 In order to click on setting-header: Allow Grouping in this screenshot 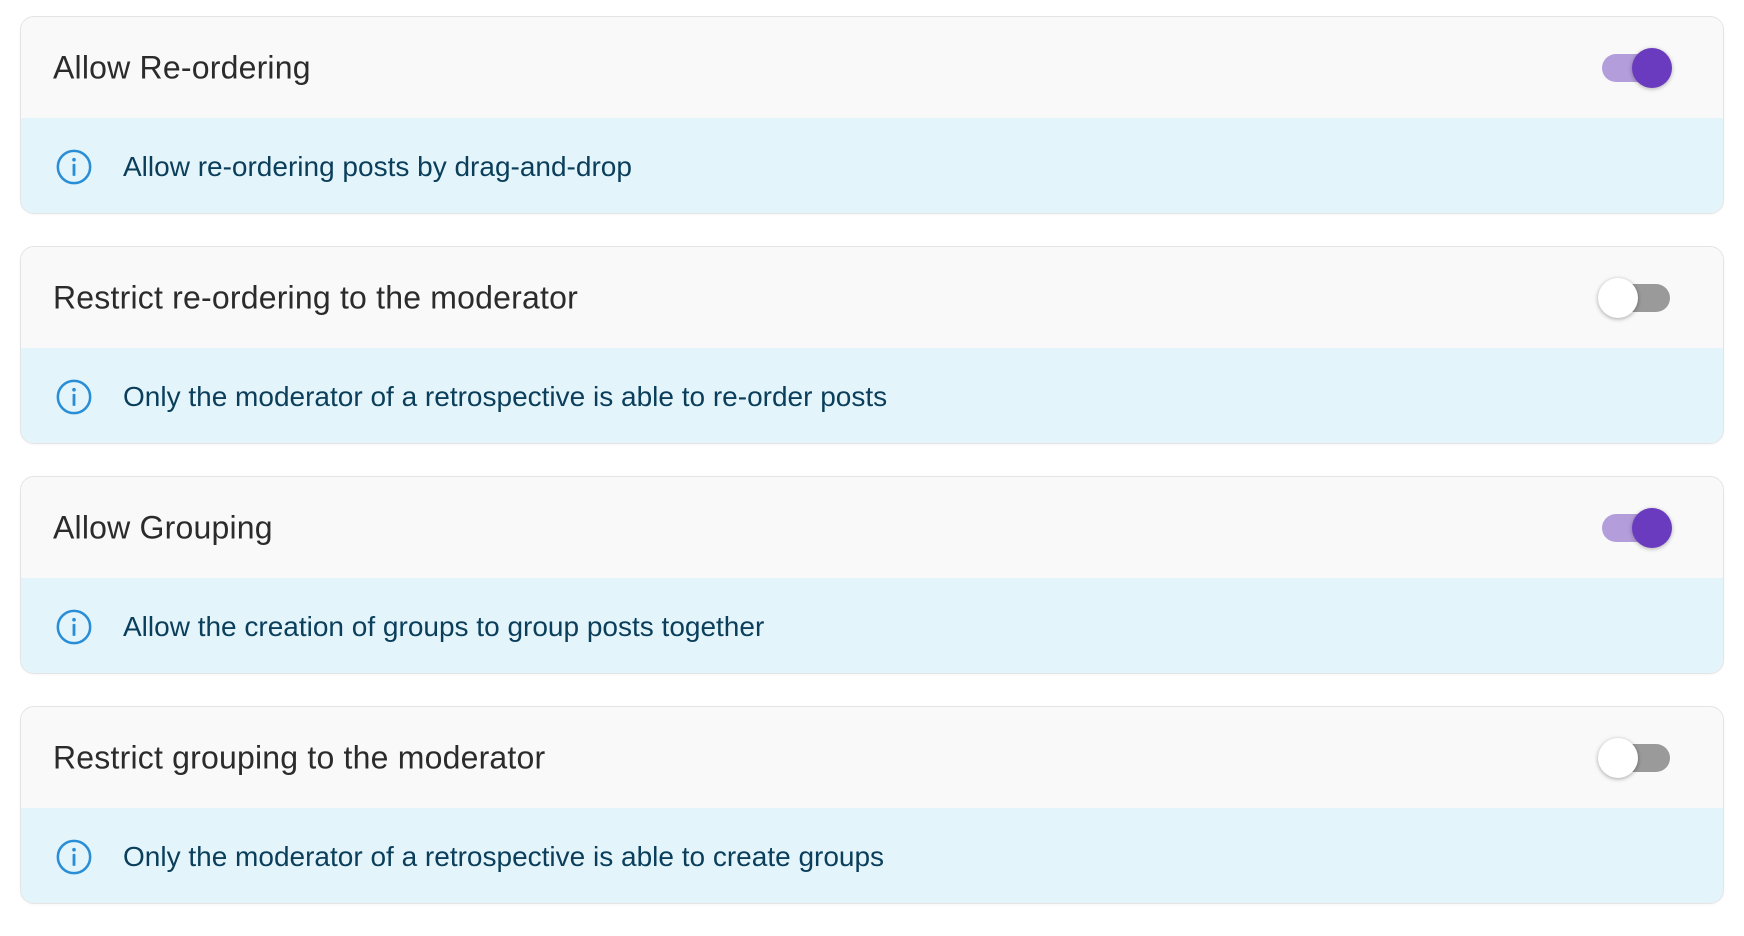, I will do `click(872, 527)`.